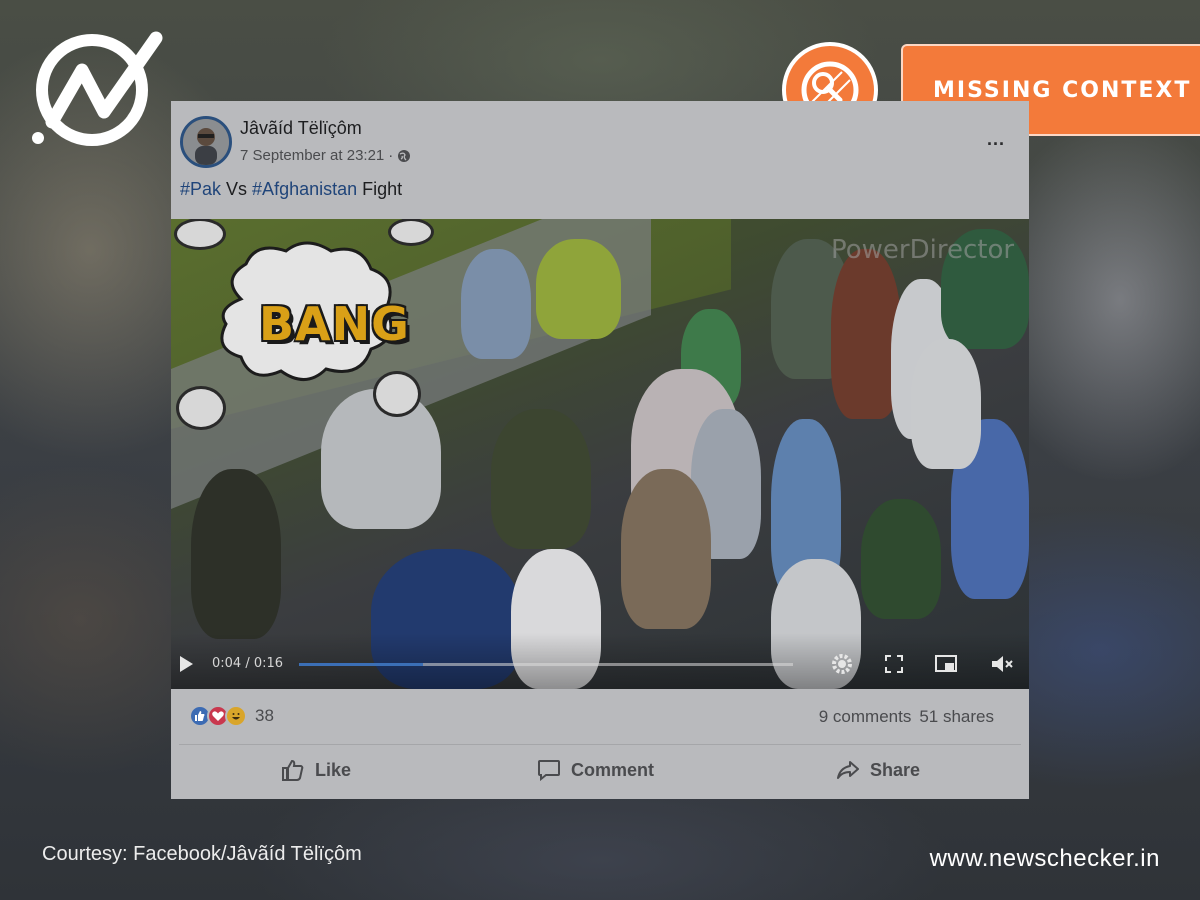  I want to click on reactions-summary: 38, so click(231, 716).